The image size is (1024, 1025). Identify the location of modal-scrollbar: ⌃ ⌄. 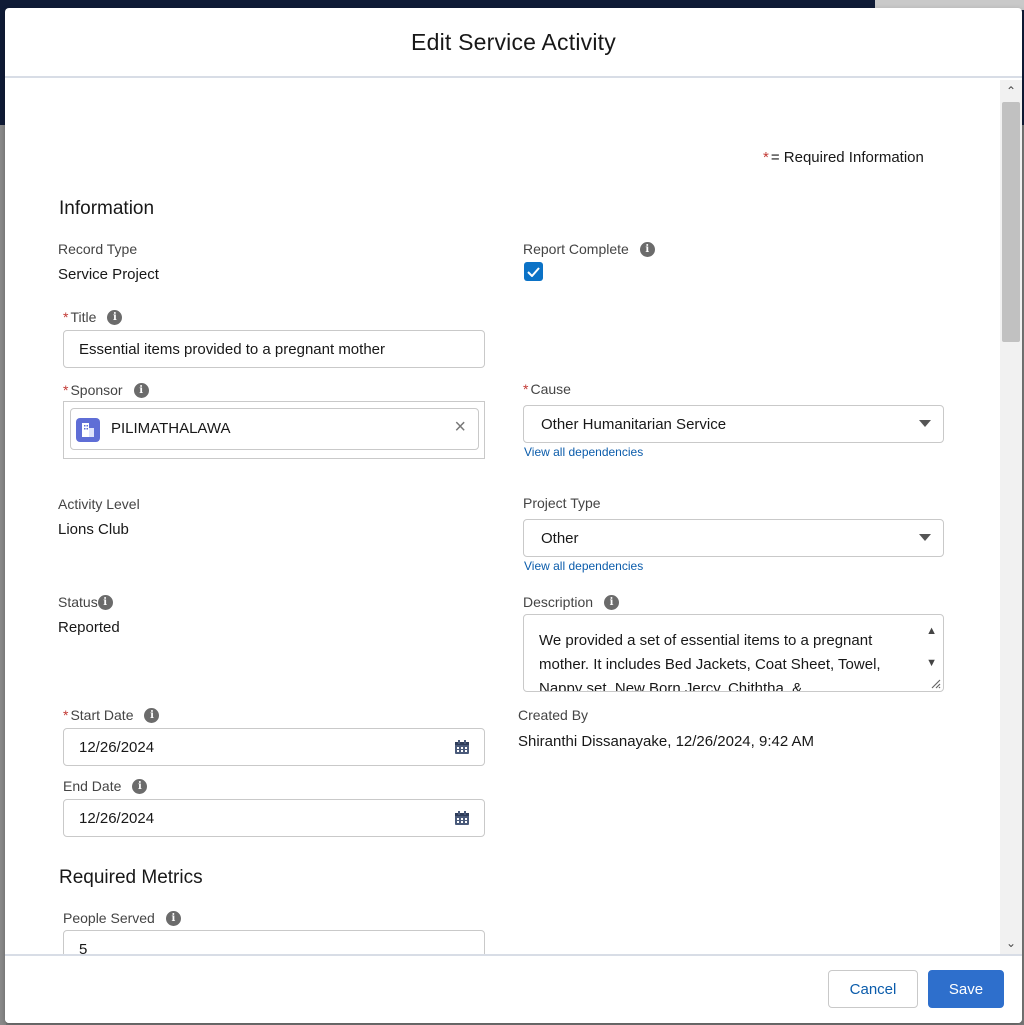
(1011, 517).